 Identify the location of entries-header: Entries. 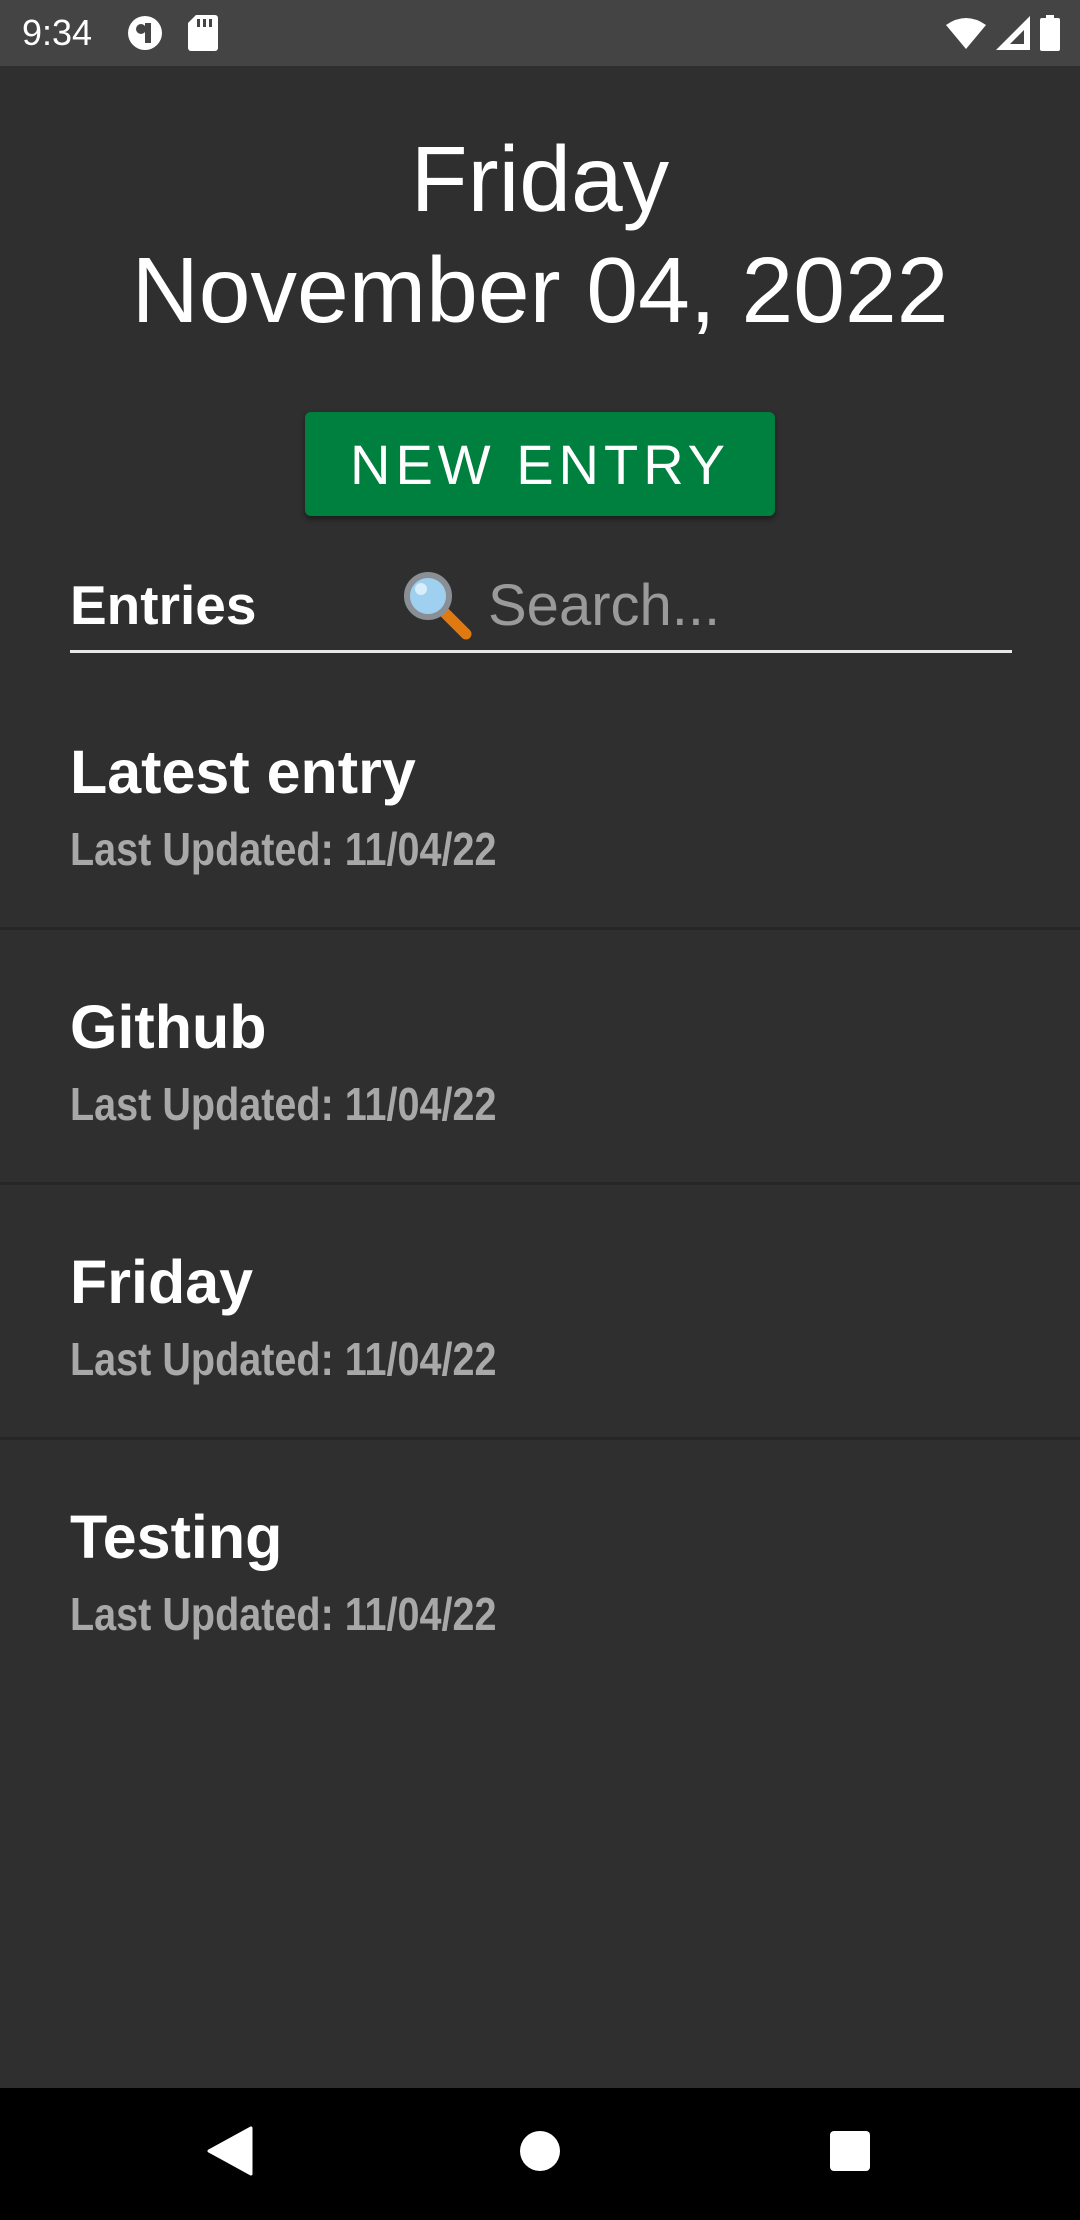
(575, 606).